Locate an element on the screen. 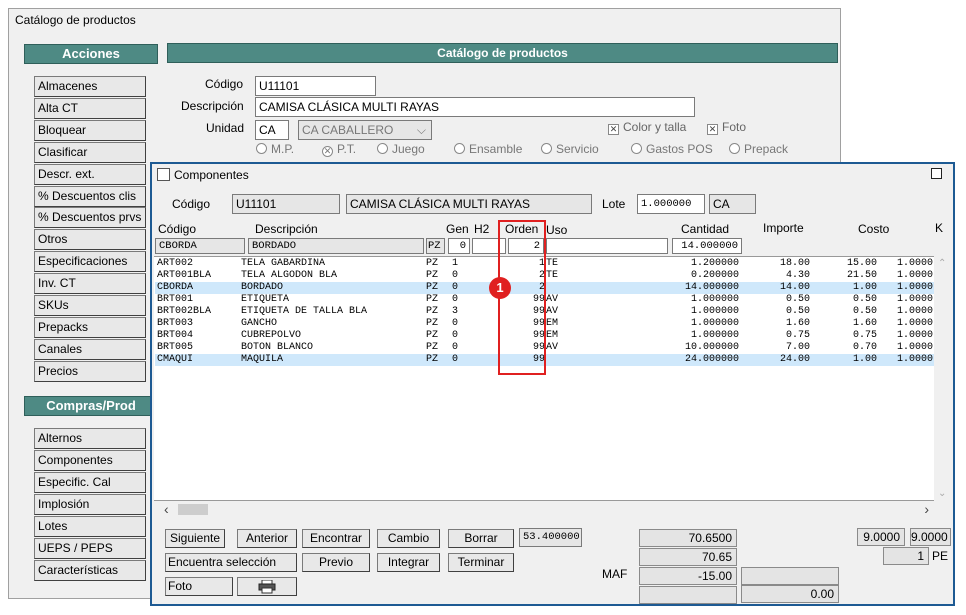 The height and width of the screenshot is (615, 966). foto-label: Foto is located at coordinates (734, 127).